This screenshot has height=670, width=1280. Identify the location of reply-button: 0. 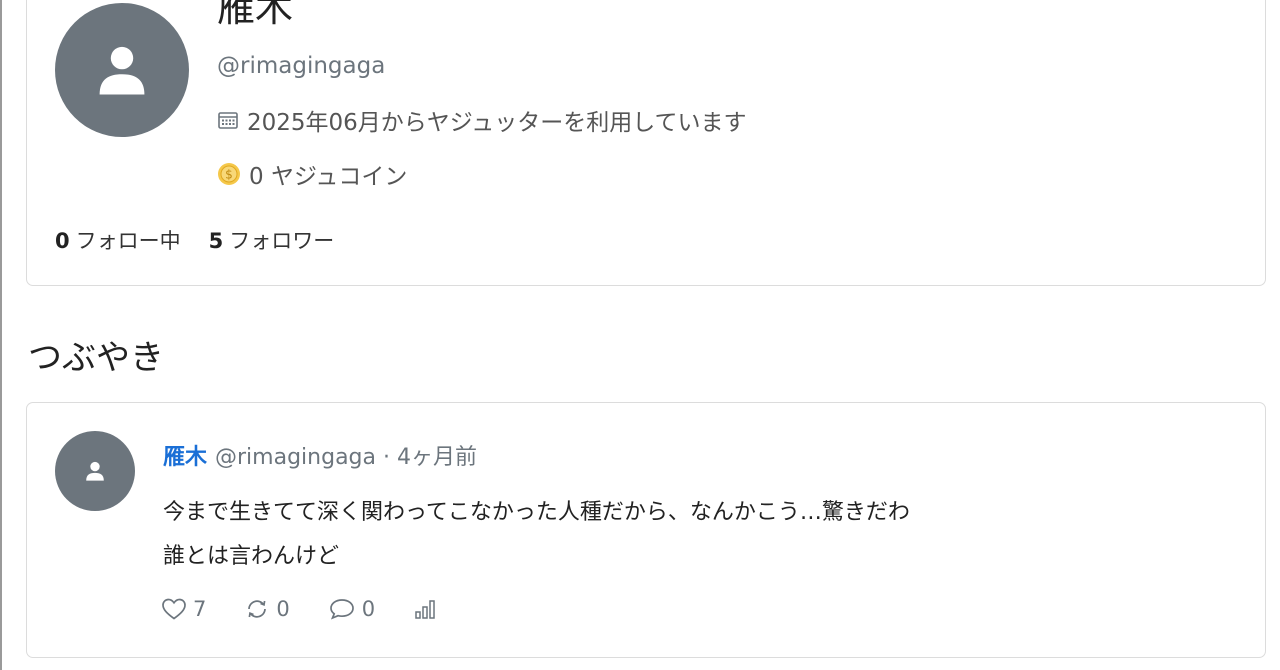
(351, 609).